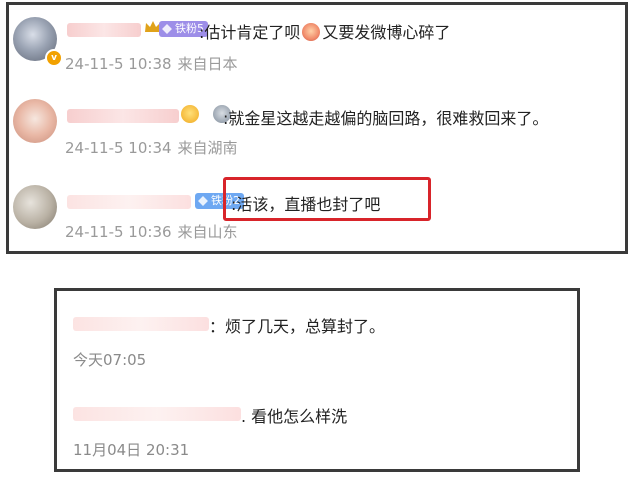 The width and height of the screenshot is (640, 480). Describe the element at coordinates (151, 232) in the screenshot. I see `comment-meta: 24-11-5 10:36 来自山东` at that location.